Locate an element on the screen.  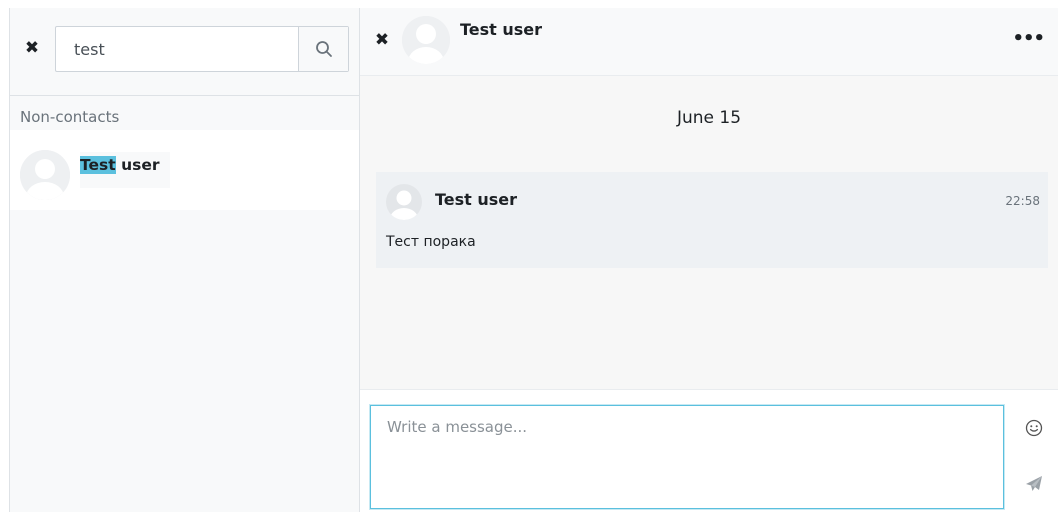
search-highlight: Test is located at coordinates (98, 165).